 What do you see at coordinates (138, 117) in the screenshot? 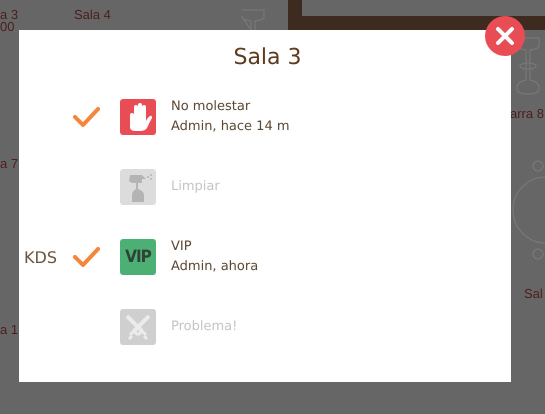
I see `hand-icon` at bounding box center [138, 117].